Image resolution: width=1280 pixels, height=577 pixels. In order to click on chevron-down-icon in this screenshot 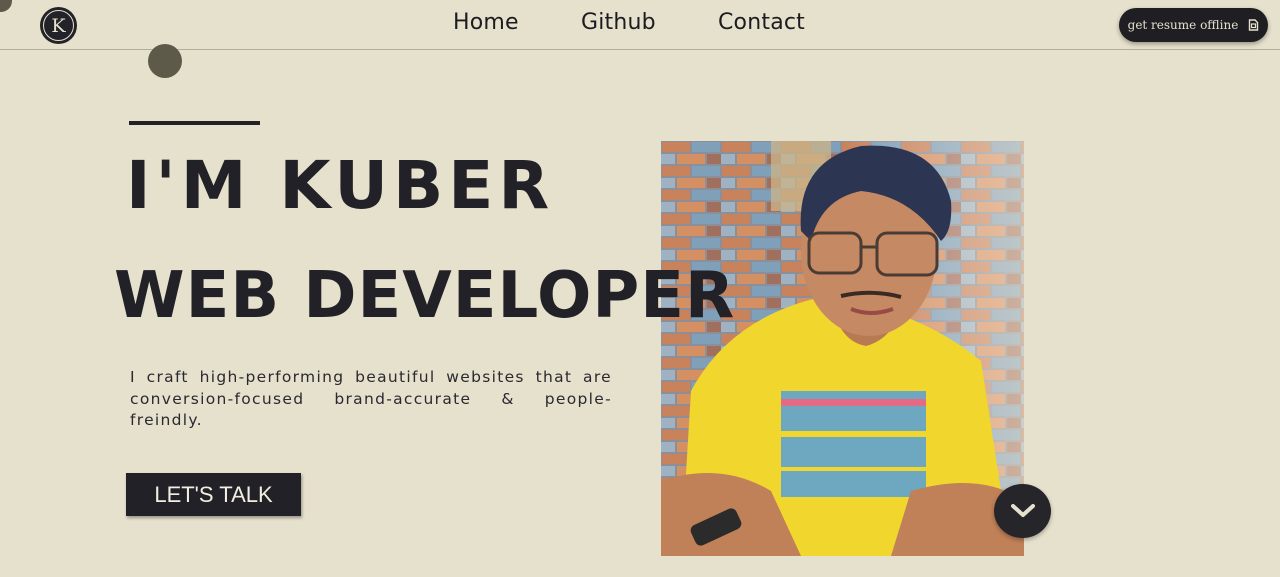, I will do `click(1022, 510)`.